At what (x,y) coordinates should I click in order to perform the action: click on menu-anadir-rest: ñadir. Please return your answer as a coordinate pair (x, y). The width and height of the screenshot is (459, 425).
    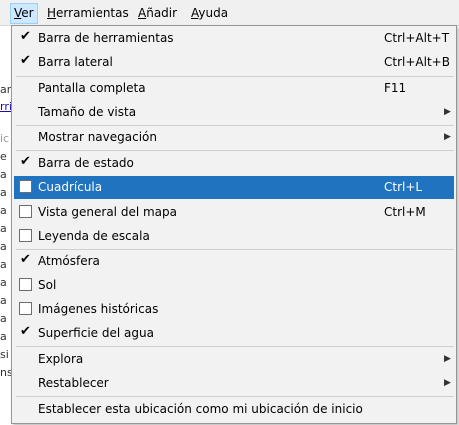
    Looking at the image, I should click on (162, 13).